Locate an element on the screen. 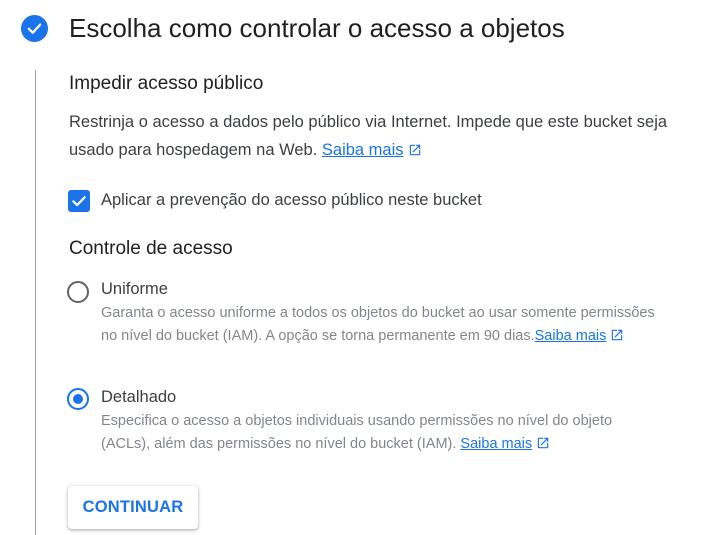  step-rail is located at coordinates (35, 302).